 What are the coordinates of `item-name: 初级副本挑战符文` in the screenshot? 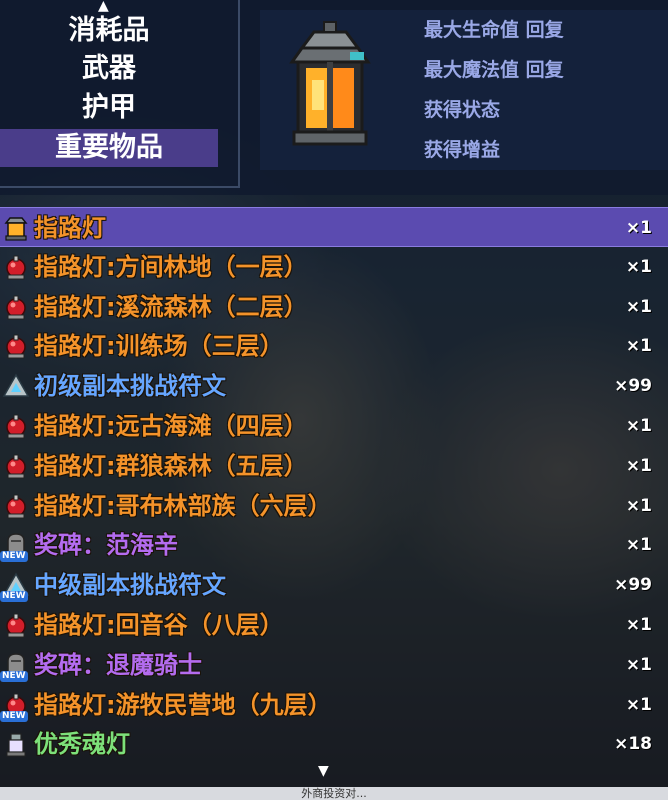 It's located at (130, 386).